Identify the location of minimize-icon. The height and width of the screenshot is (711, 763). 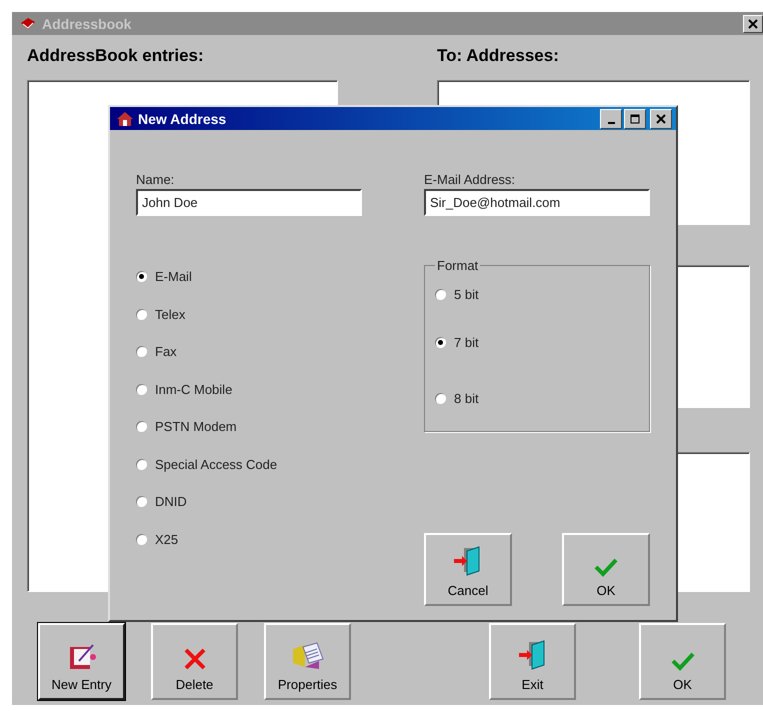
(611, 123).